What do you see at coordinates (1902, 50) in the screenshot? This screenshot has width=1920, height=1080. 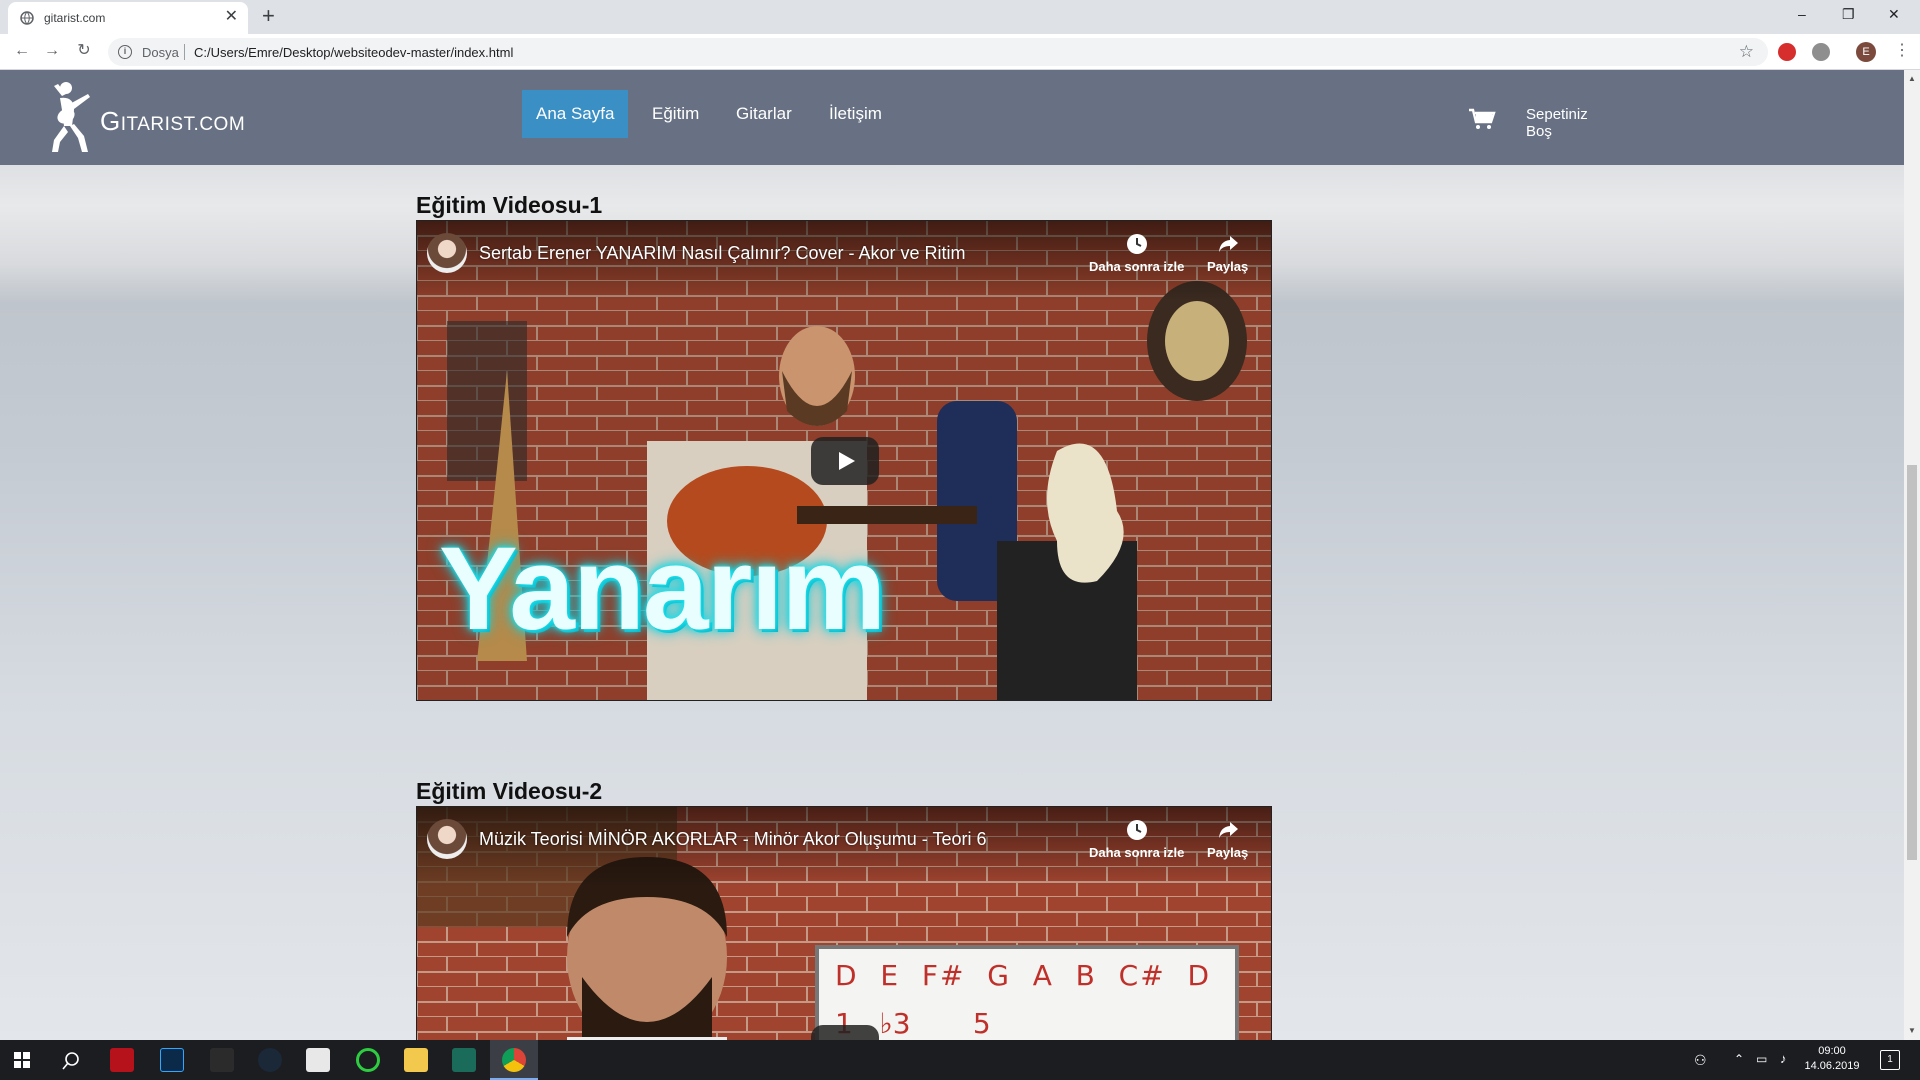 I see `browser-menu-icon: ⋮` at bounding box center [1902, 50].